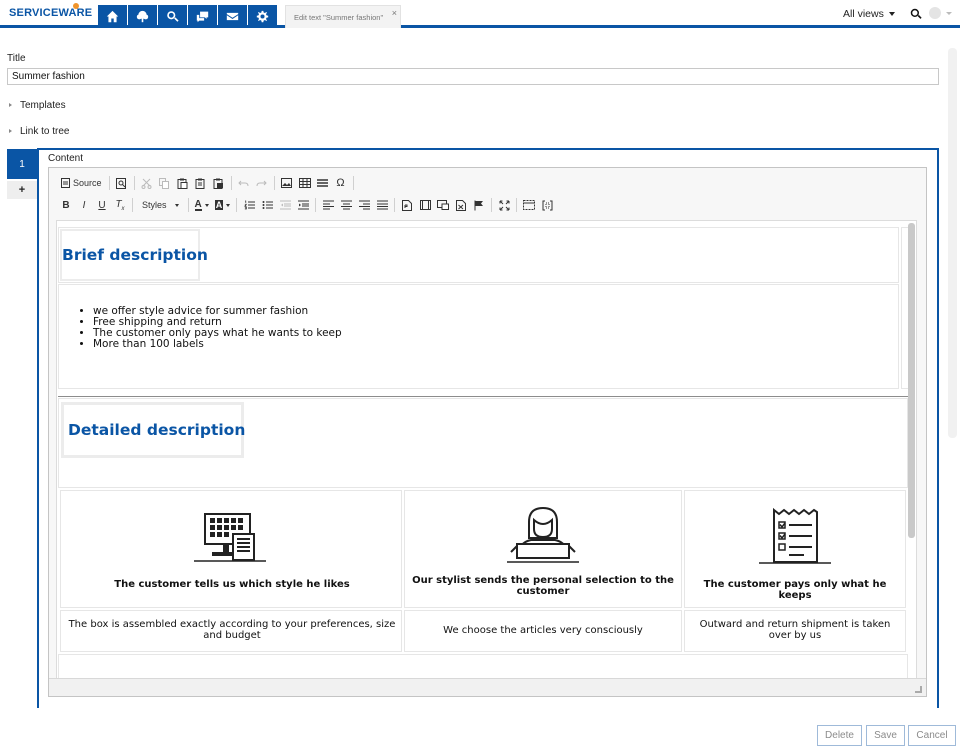  Describe the element at coordinates (932, 735) in the screenshot. I see `cancel-button: Cancel` at that location.